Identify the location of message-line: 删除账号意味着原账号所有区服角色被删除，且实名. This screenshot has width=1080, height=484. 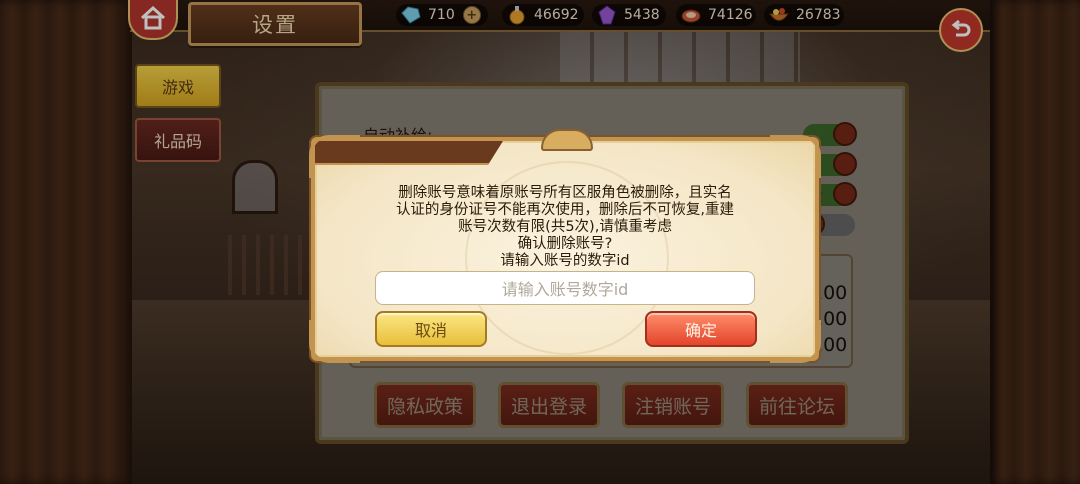
(565, 193).